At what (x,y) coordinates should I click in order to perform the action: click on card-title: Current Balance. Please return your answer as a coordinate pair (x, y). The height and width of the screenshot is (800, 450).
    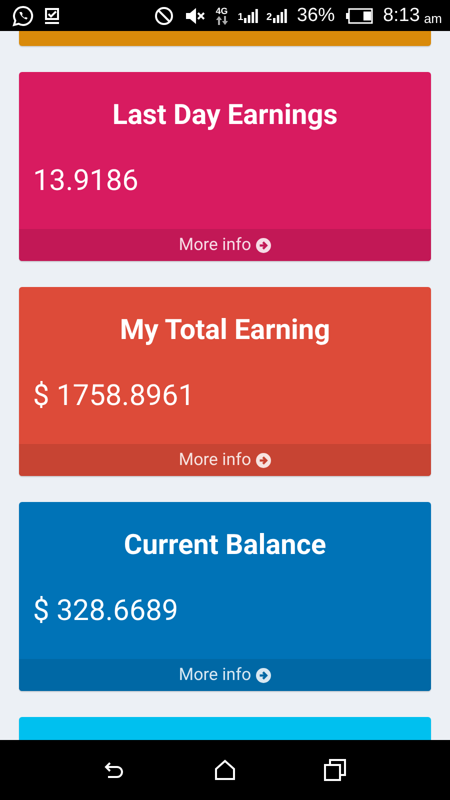
    Looking at the image, I should click on (225, 545).